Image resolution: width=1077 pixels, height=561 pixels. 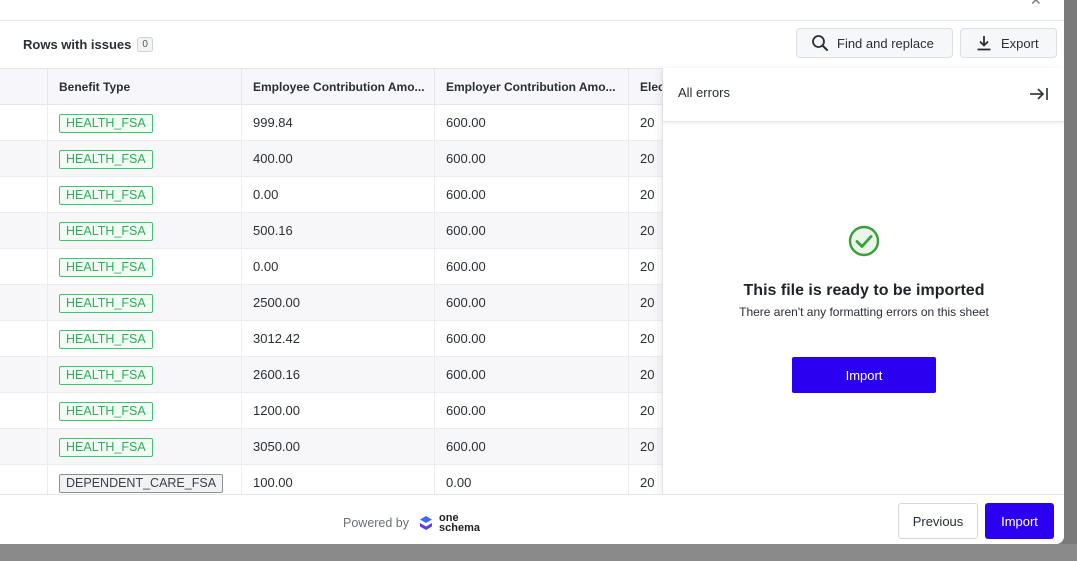 I want to click on close-icon: ✕, so click(x=1038, y=4).